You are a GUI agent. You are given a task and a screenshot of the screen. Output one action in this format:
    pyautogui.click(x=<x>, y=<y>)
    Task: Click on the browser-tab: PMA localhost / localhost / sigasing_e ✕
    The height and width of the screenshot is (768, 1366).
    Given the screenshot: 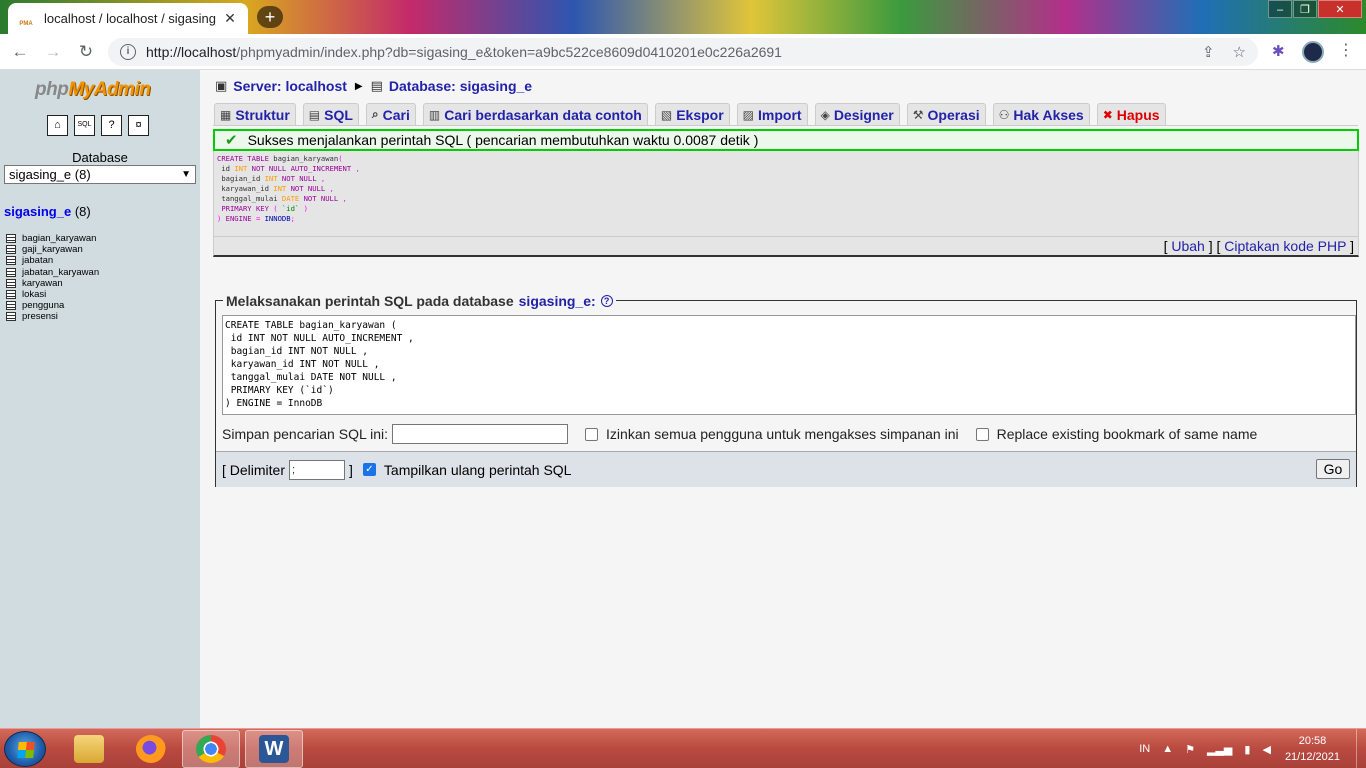 What is the action you would take?
    pyautogui.click(x=128, y=18)
    